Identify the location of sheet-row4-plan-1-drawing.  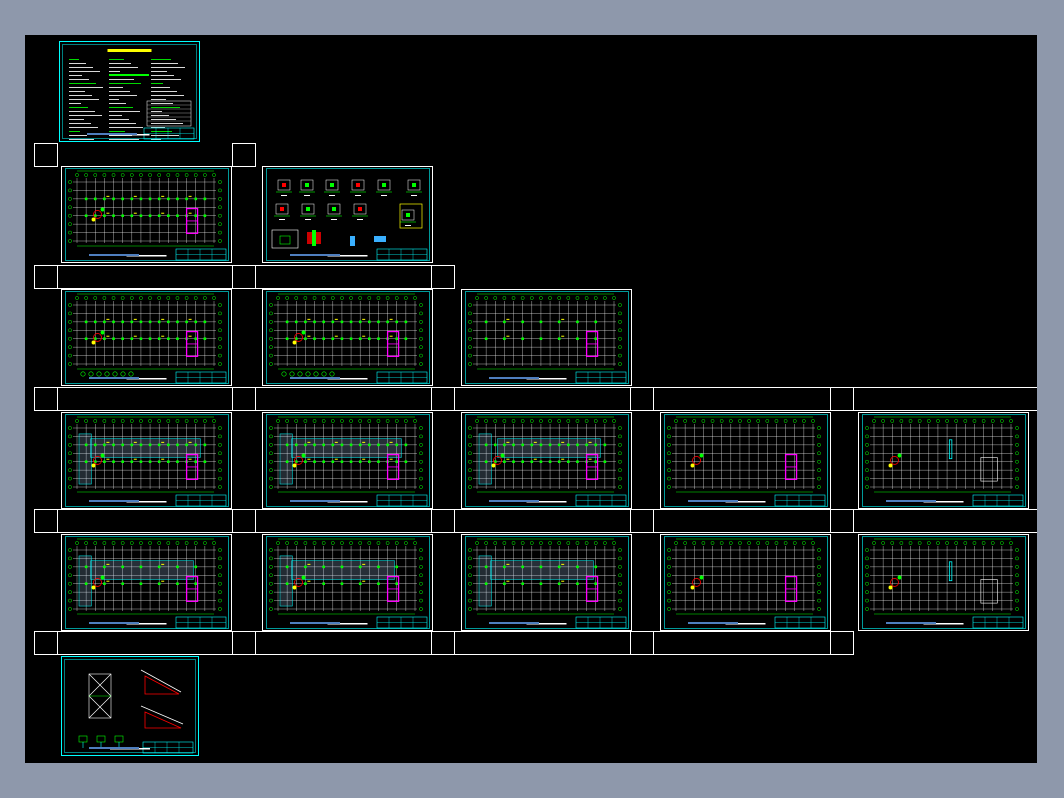
(146, 582).